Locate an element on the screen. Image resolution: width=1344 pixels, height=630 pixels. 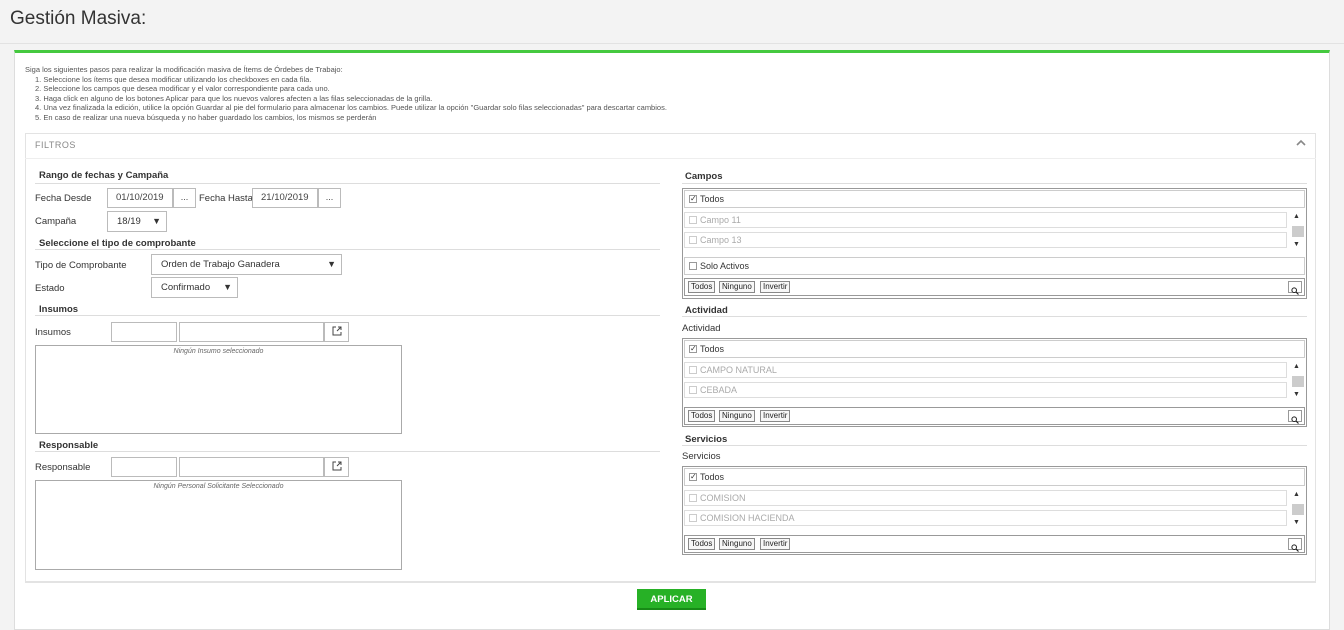
responsable-label: Responsable is located at coordinates (63, 467).